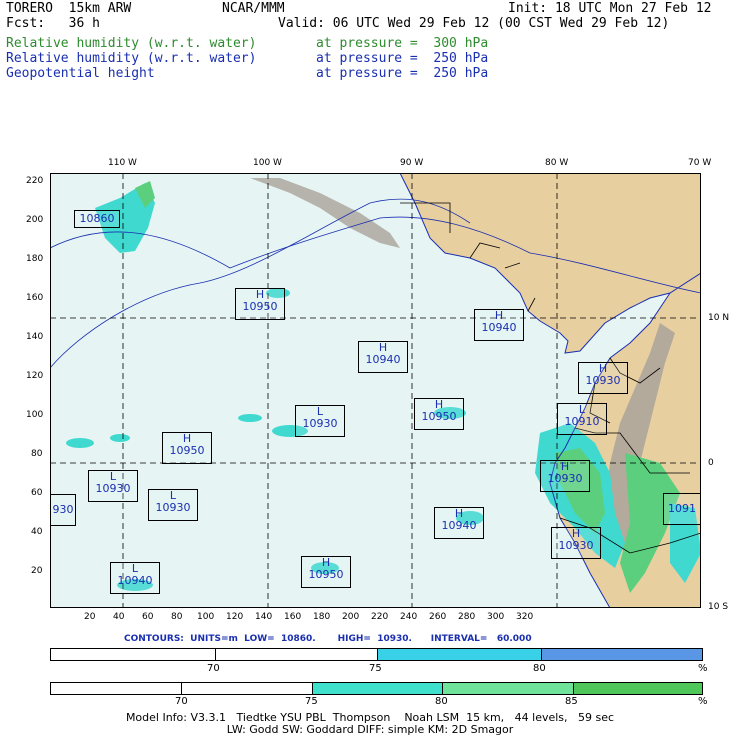 This screenshot has width=740, height=740. What do you see at coordinates (35, 337) in the screenshot?
I see `left-tick-140: 140` at bounding box center [35, 337].